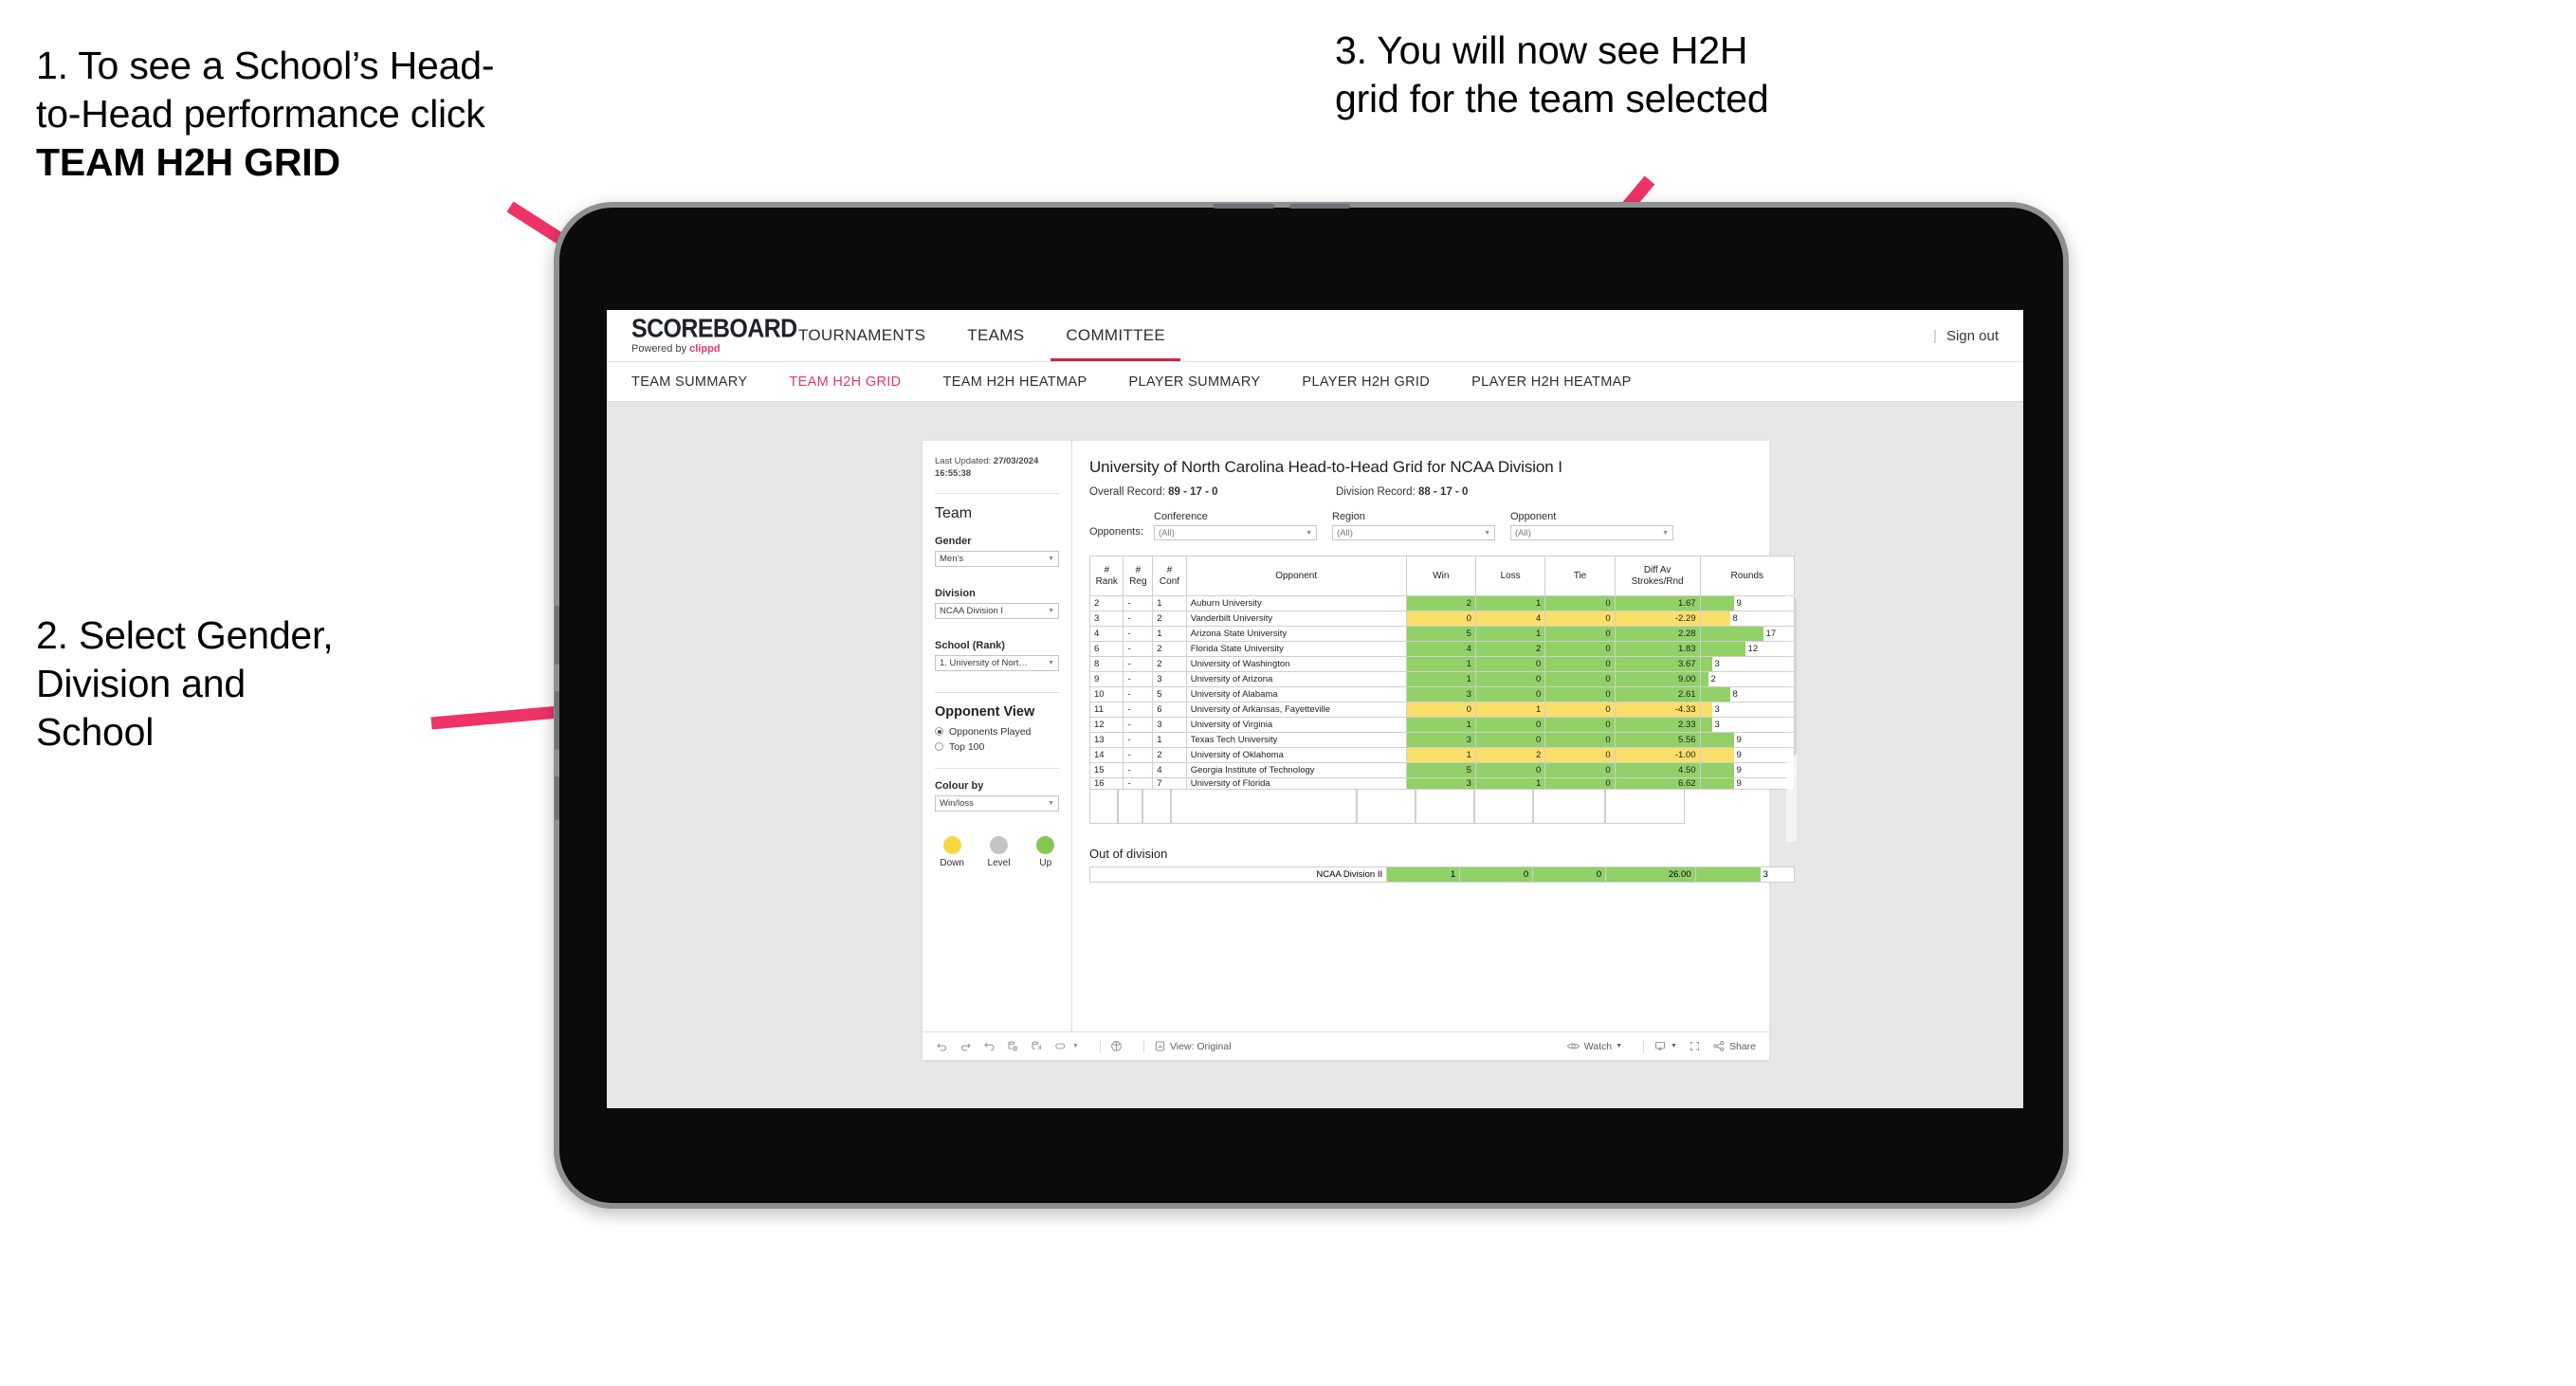 This screenshot has height=1386, width=2576. Describe the element at coordinates (1138, 576) in the screenshot. I see `col-reg: # Reg` at that location.